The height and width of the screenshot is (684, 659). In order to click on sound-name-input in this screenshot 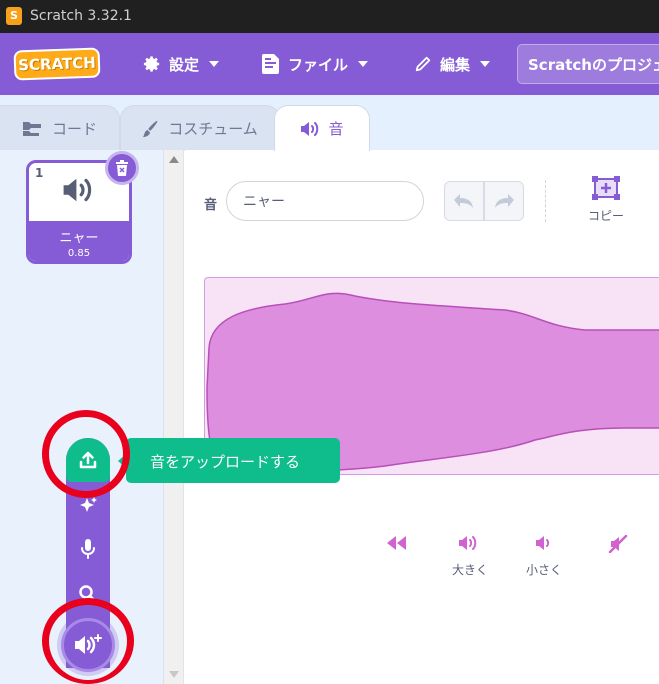, I will do `click(325, 201)`.